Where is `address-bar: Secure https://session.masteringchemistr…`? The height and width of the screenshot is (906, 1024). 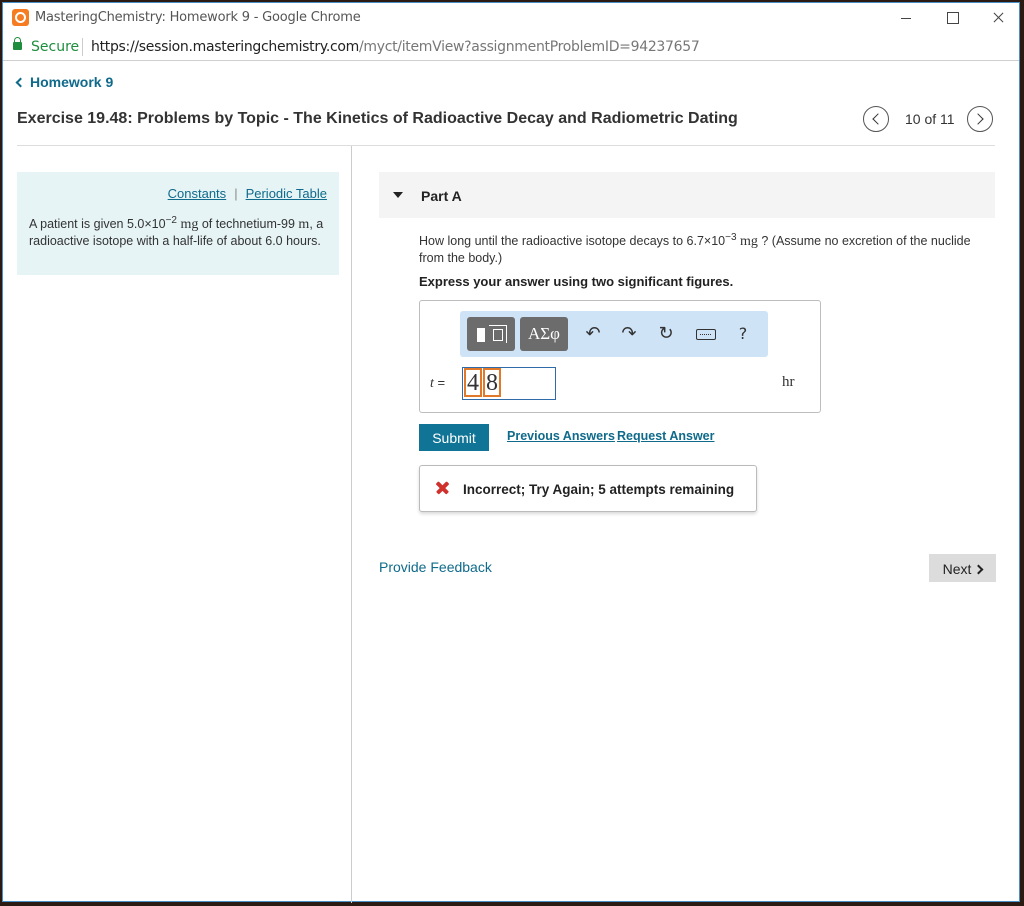 address-bar: Secure https://session.masteringchemistr… is located at coordinates (511, 47).